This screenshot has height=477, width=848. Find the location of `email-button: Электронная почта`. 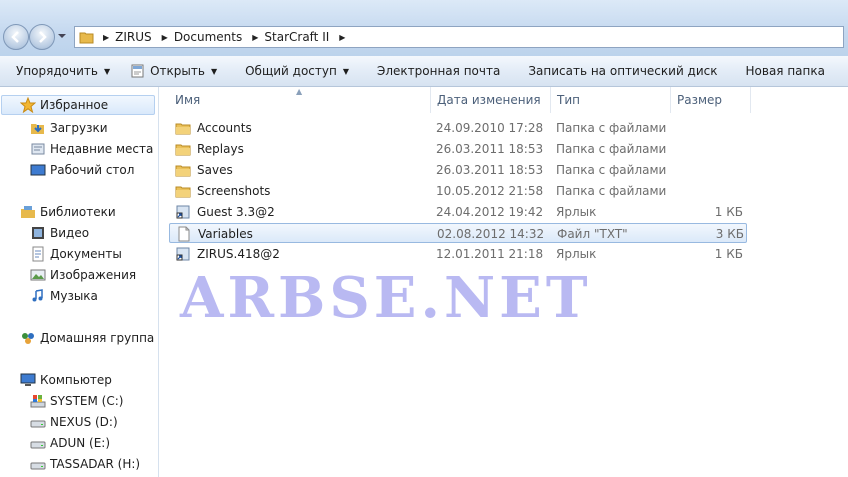

email-button: Электронная почта is located at coordinates (438, 71).